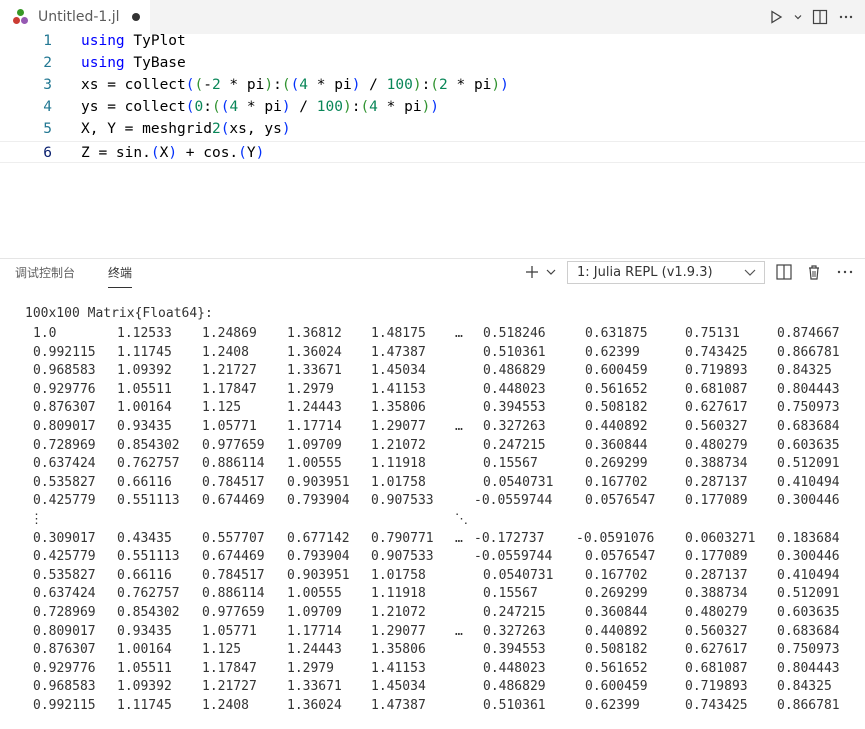 The height and width of the screenshot is (729, 865). What do you see at coordinates (820, 17) in the screenshot?
I see `split-editor-icon` at bounding box center [820, 17].